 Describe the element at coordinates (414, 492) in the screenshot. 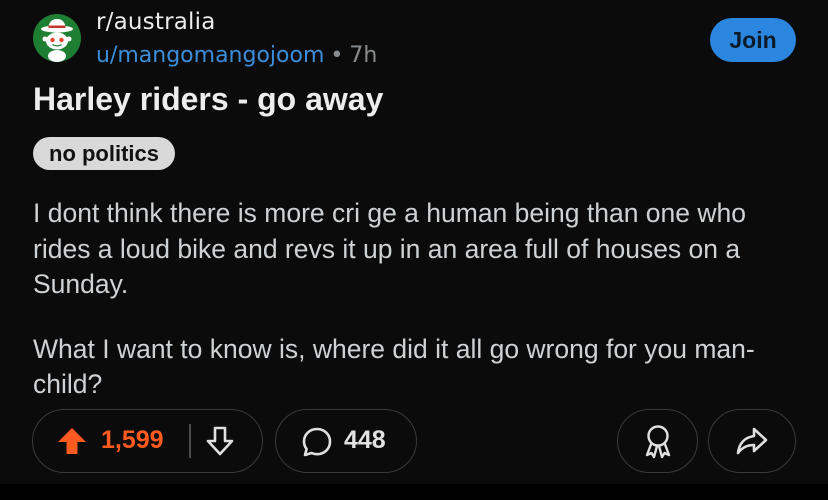

I see `feed-divider` at that location.